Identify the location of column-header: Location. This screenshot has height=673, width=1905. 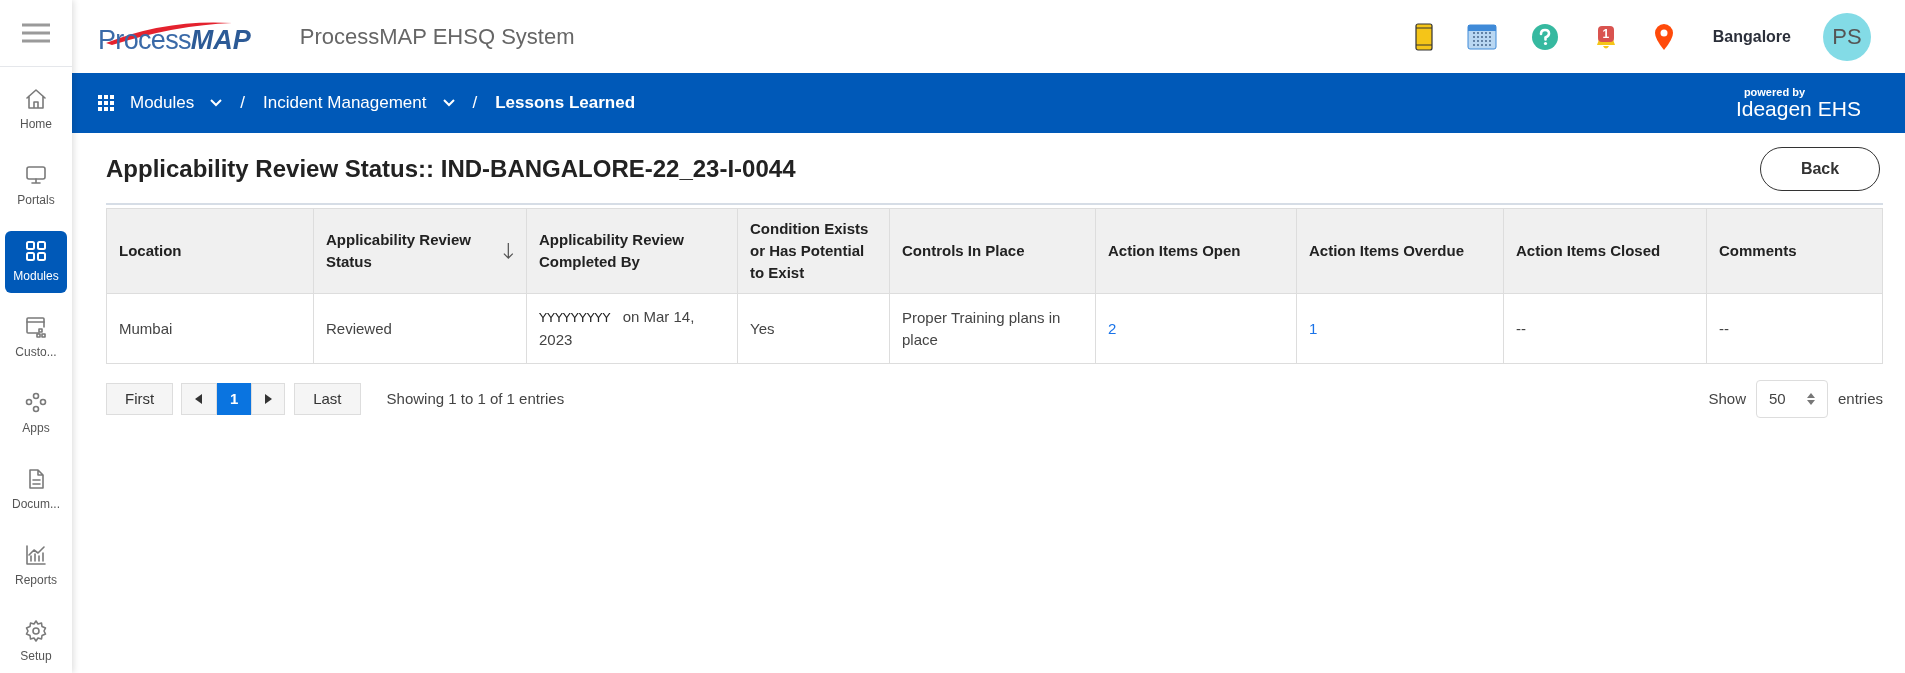
(210, 251).